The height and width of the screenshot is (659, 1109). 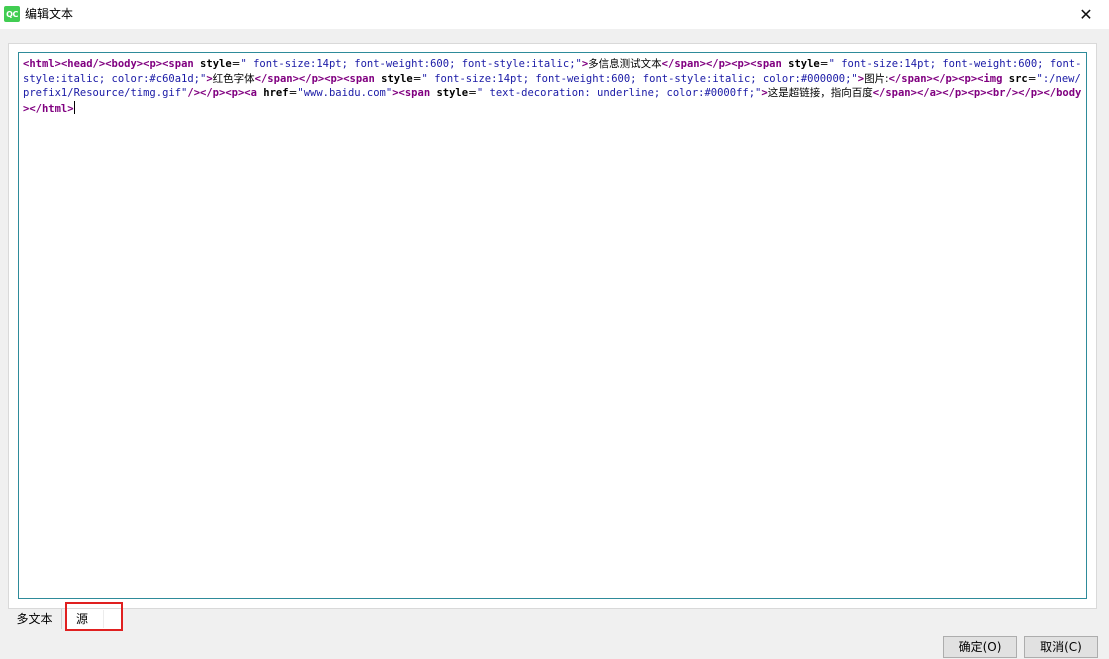 I want to click on code-token-tag: <html>, so click(x=42, y=64).